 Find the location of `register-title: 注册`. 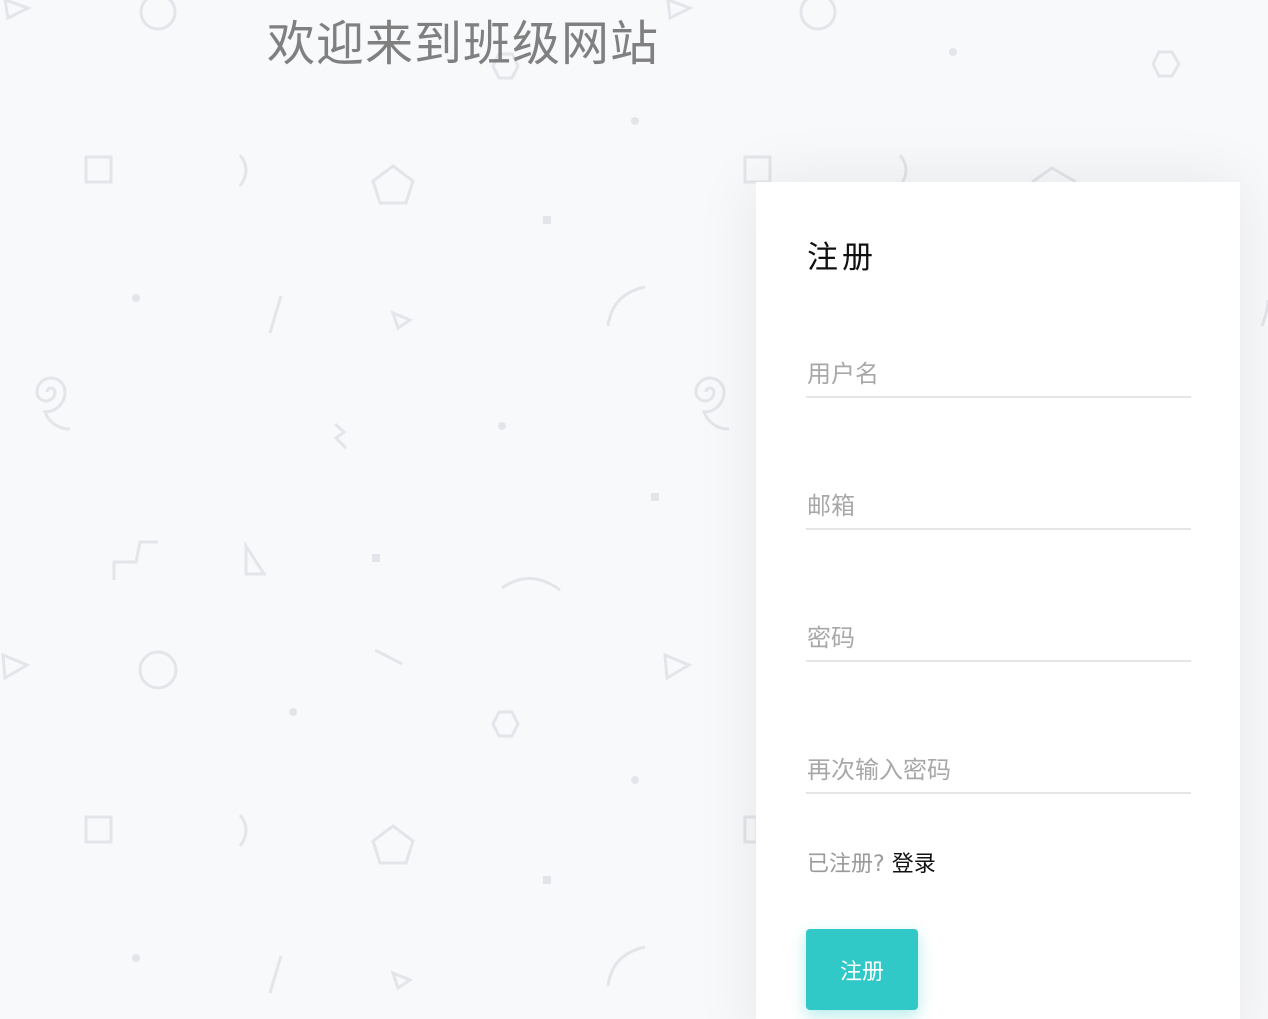

register-title: 注册 is located at coordinates (842, 258).